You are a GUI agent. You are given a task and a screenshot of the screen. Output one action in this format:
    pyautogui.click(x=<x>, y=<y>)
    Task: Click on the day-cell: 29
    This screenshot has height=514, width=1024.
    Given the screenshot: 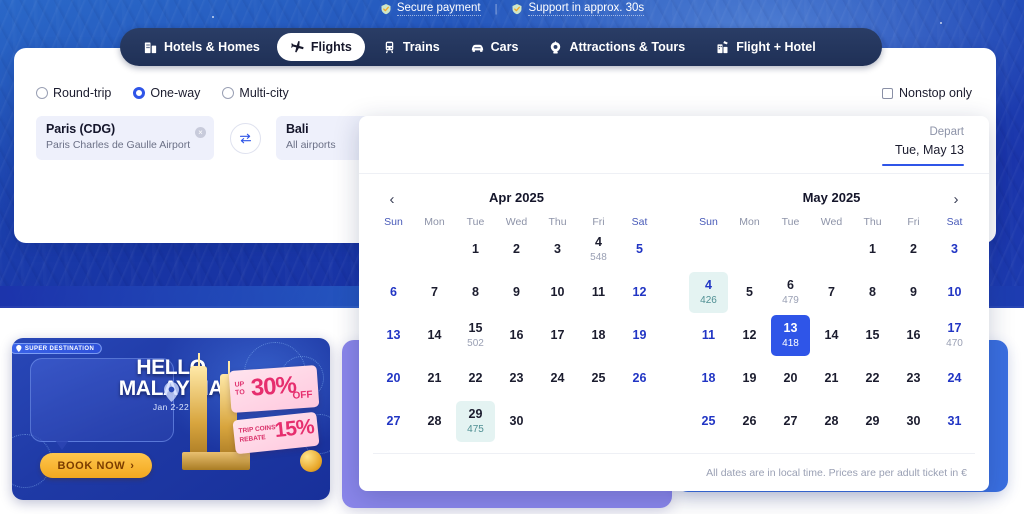 What is the action you would take?
    pyautogui.click(x=872, y=421)
    